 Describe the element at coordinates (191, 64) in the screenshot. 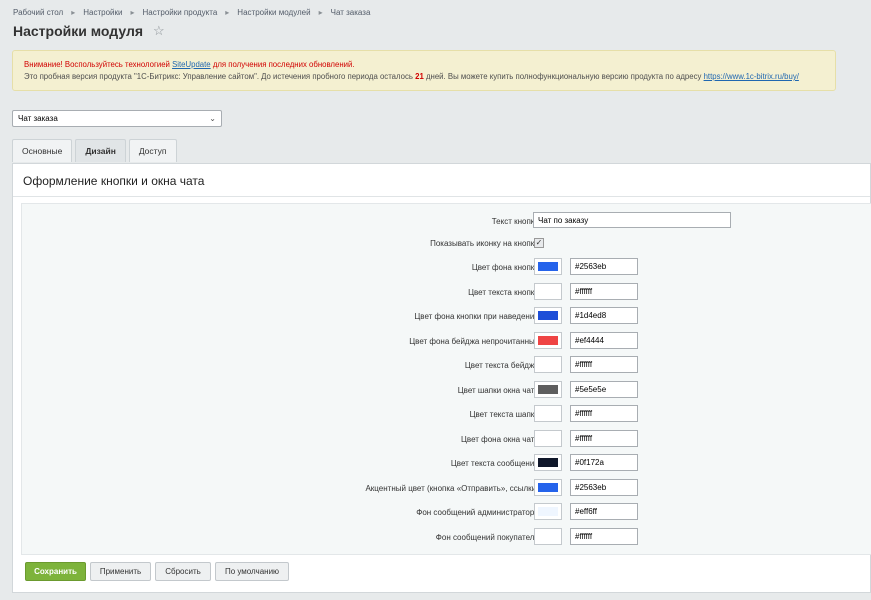

I see `siteupdate-link: SiteUpdate` at that location.